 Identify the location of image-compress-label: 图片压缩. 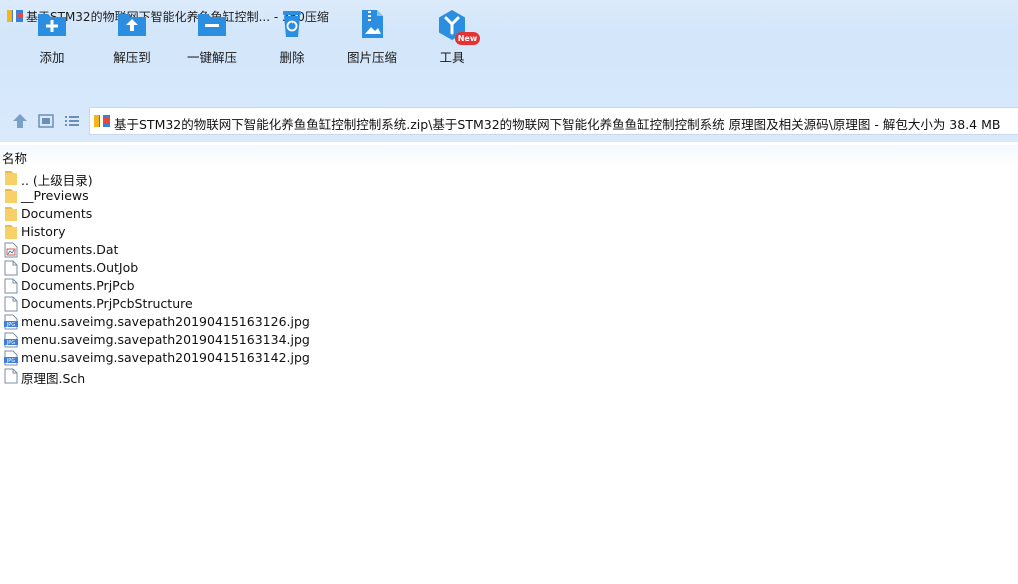
(371, 57).